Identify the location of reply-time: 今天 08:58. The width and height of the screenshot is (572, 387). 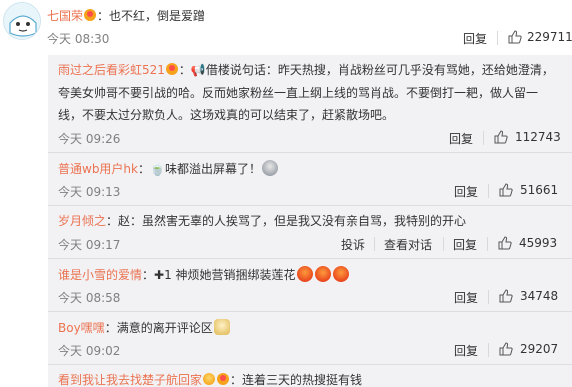
(89, 298).